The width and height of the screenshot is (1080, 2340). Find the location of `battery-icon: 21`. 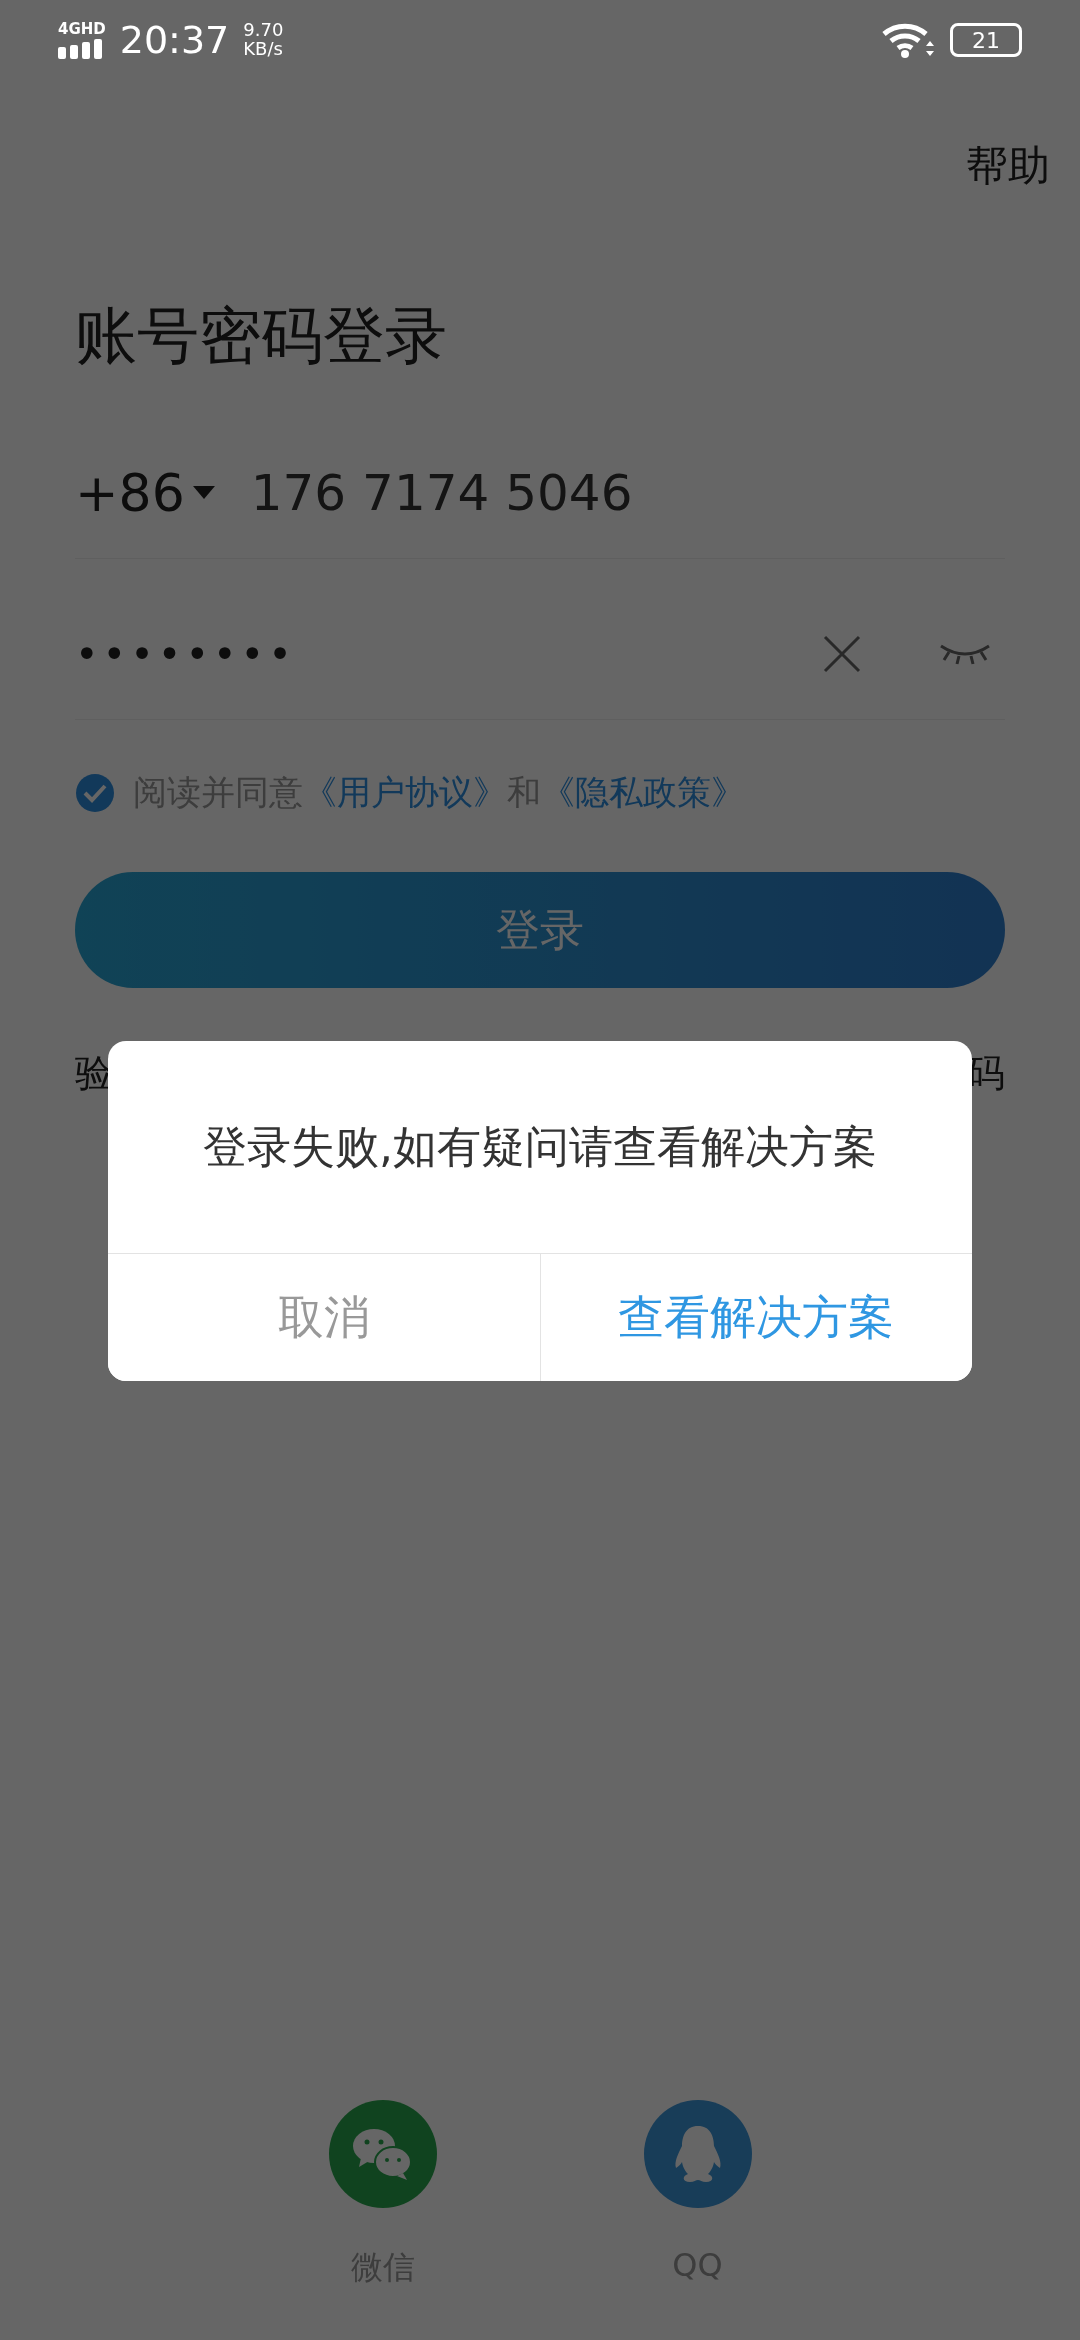

battery-icon: 21 is located at coordinates (986, 40).